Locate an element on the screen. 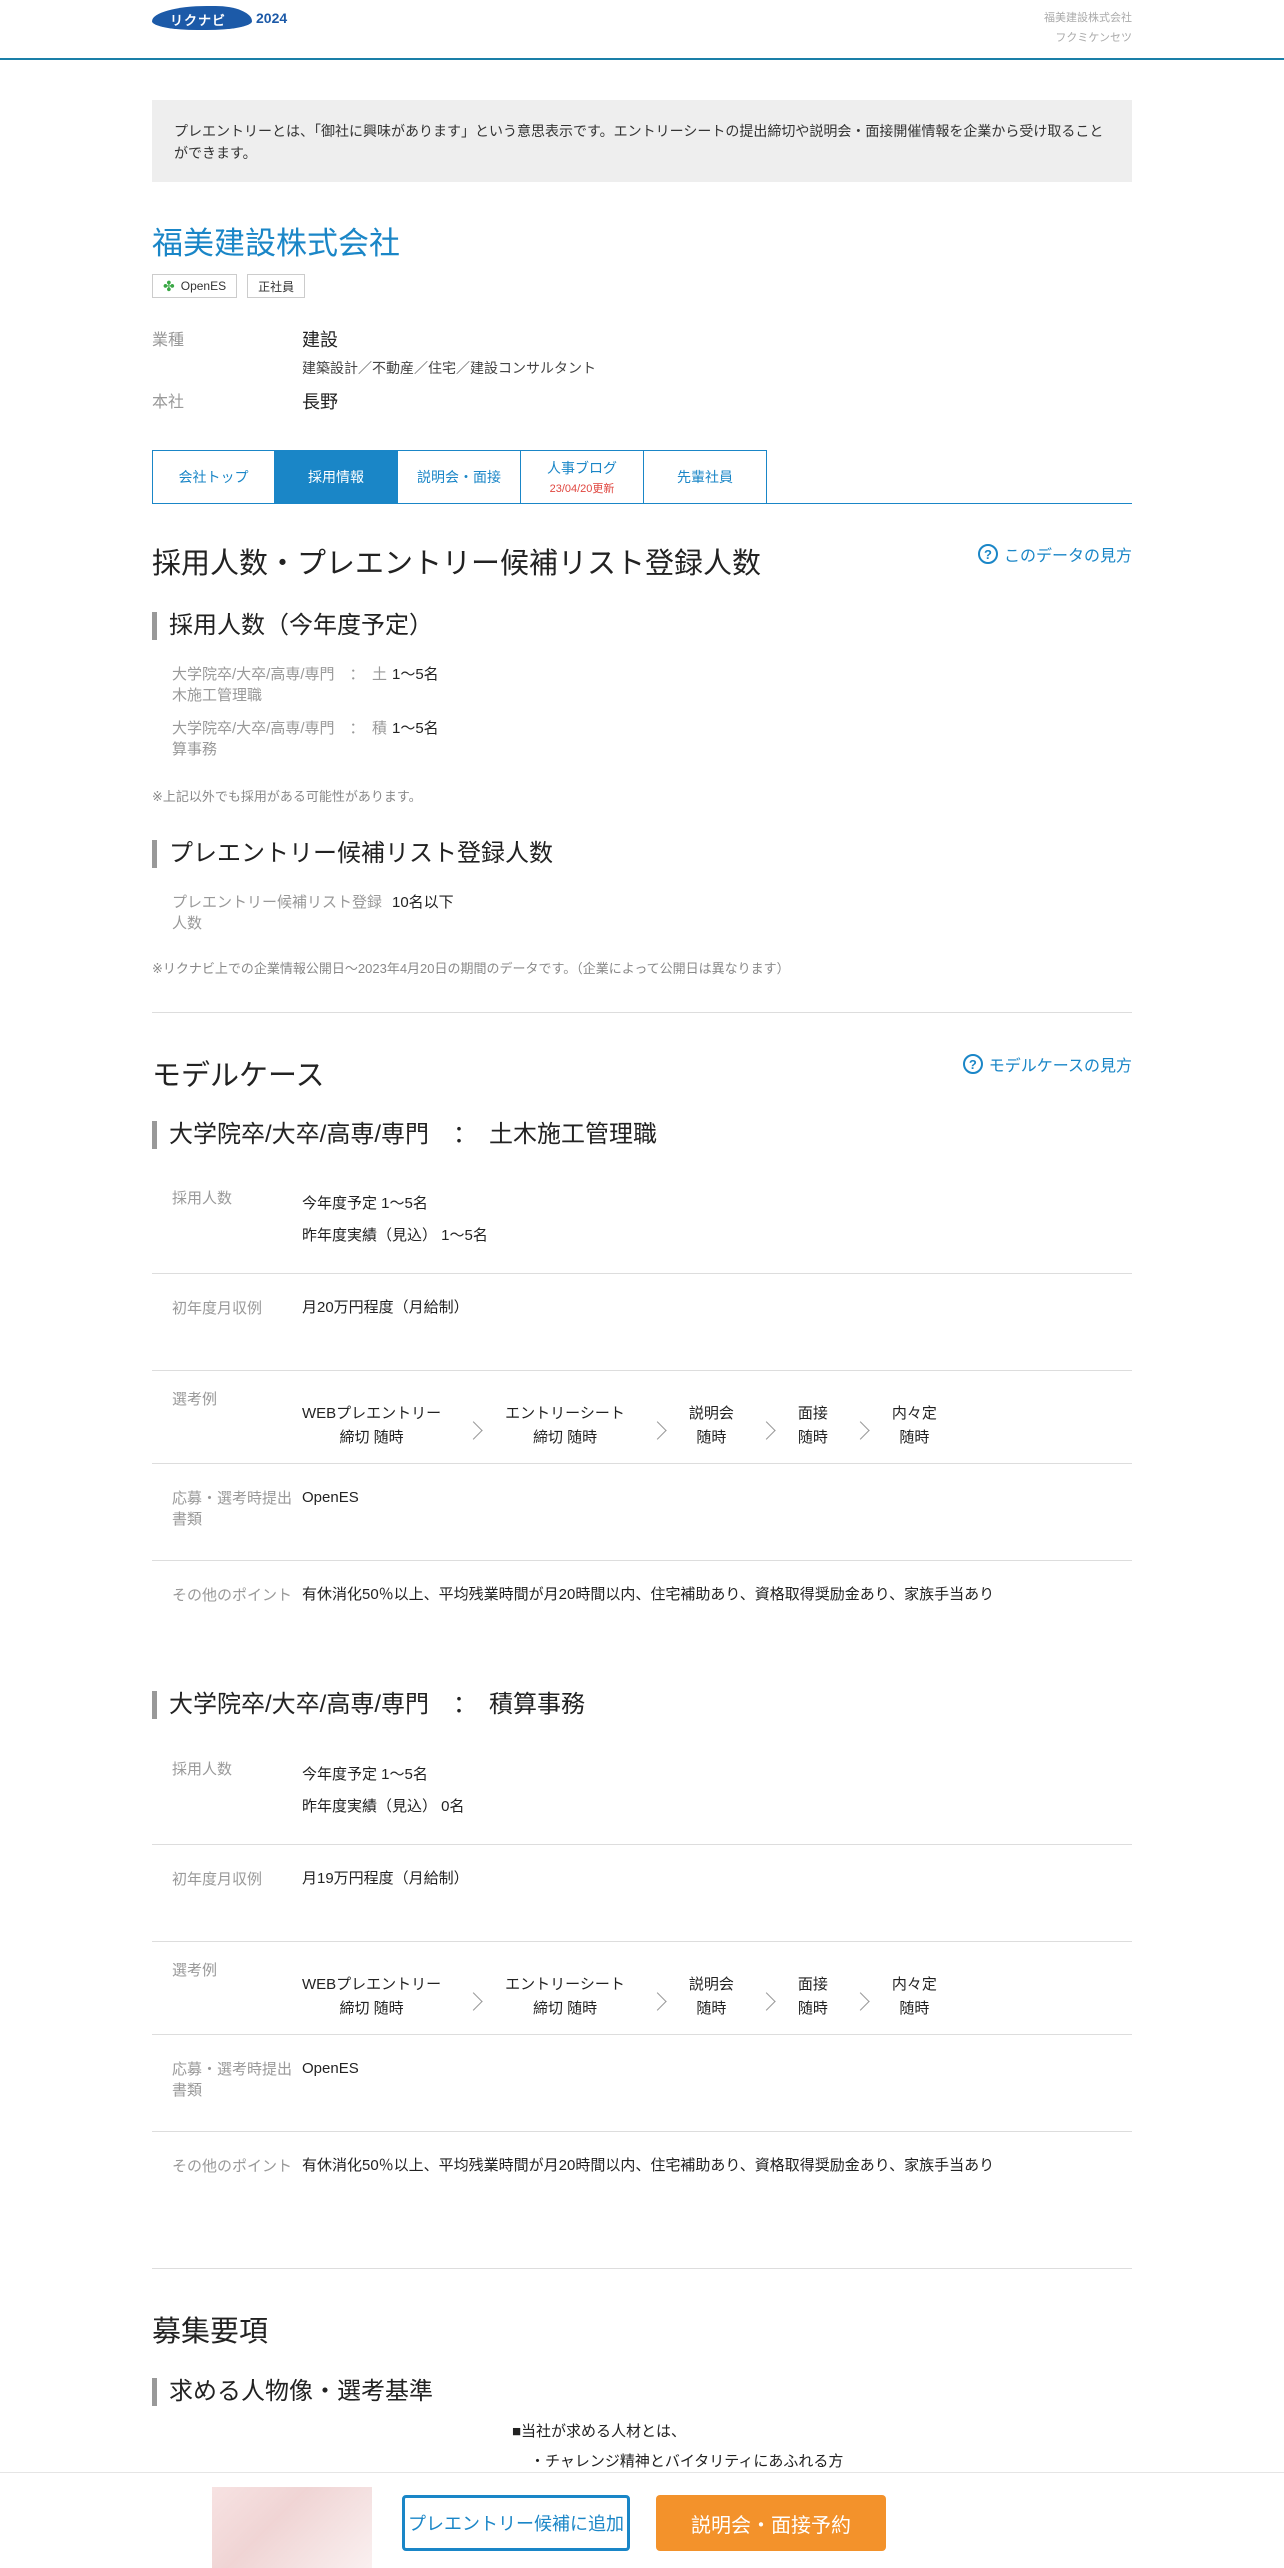 The width and height of the screenshot is (1284, 2568). row-label: 選考例 is located at coordinates (195, 1399).